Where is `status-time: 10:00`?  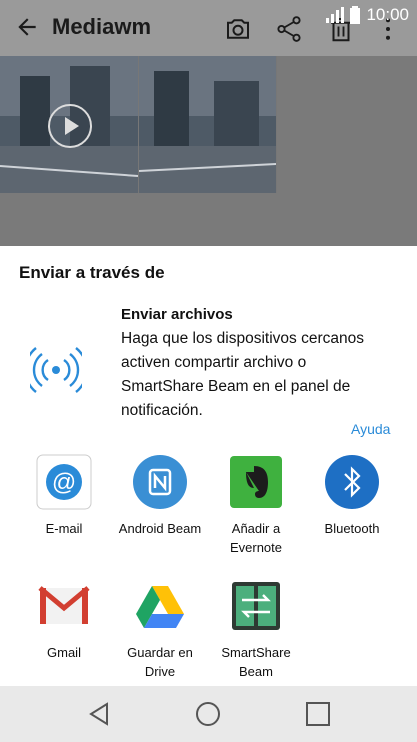 status-time: 10:00 is located at coordinates (387, 14).